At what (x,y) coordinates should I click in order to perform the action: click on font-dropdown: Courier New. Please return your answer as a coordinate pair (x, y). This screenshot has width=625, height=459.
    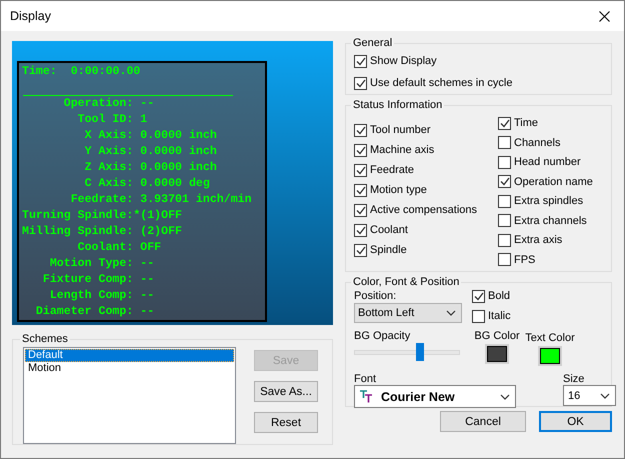
    Looking at the image, I should click on (435, 396).